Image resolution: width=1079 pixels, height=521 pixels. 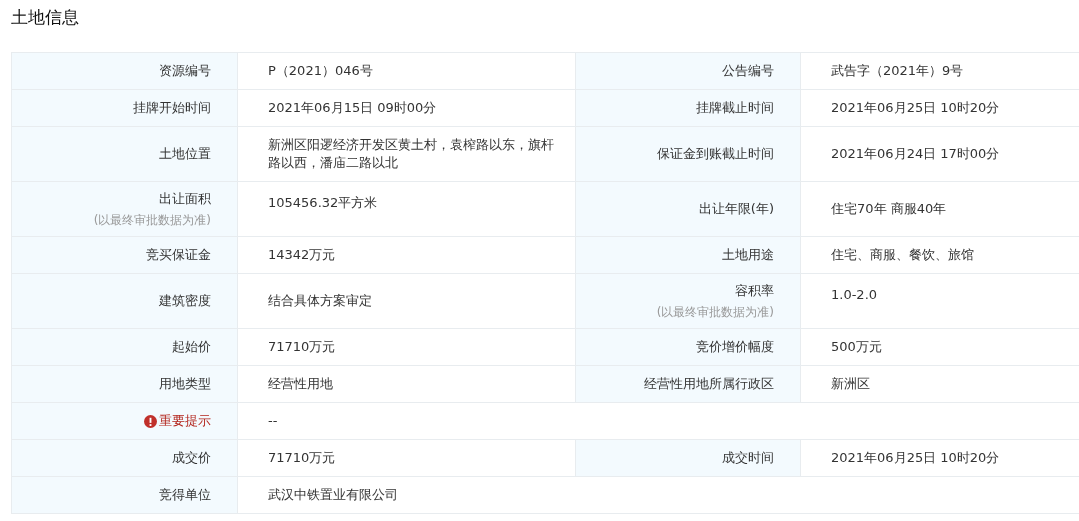 I want to click on field-label: 挂牌截止时间, so click(x=735, y=108).